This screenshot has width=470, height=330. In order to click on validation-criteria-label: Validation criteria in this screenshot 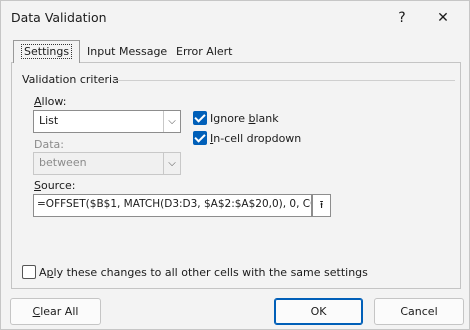, I will do `click(70, 79)`.